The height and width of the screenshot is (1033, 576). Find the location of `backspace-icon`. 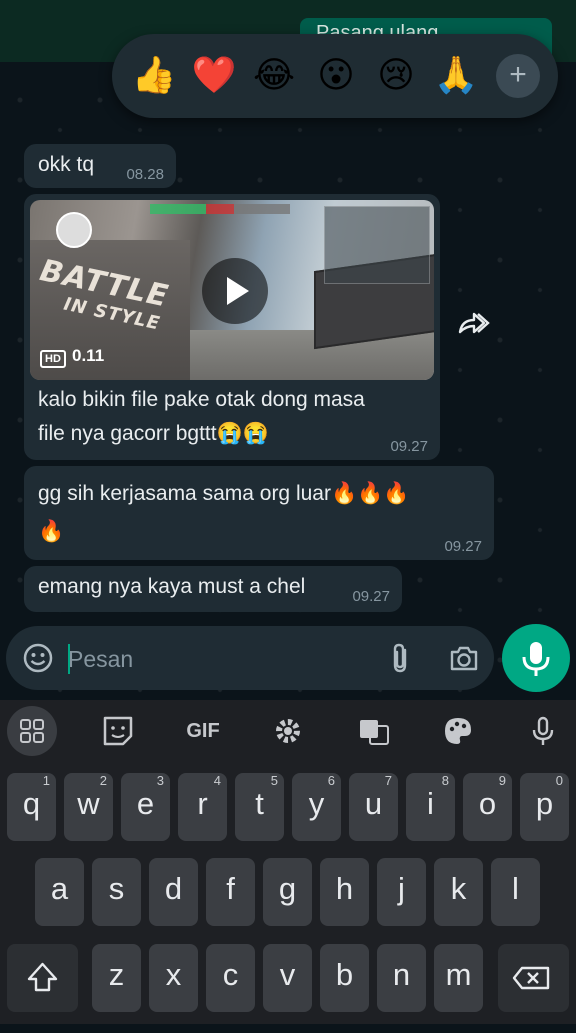

backspace-icon is located at coordinates (531, 978).